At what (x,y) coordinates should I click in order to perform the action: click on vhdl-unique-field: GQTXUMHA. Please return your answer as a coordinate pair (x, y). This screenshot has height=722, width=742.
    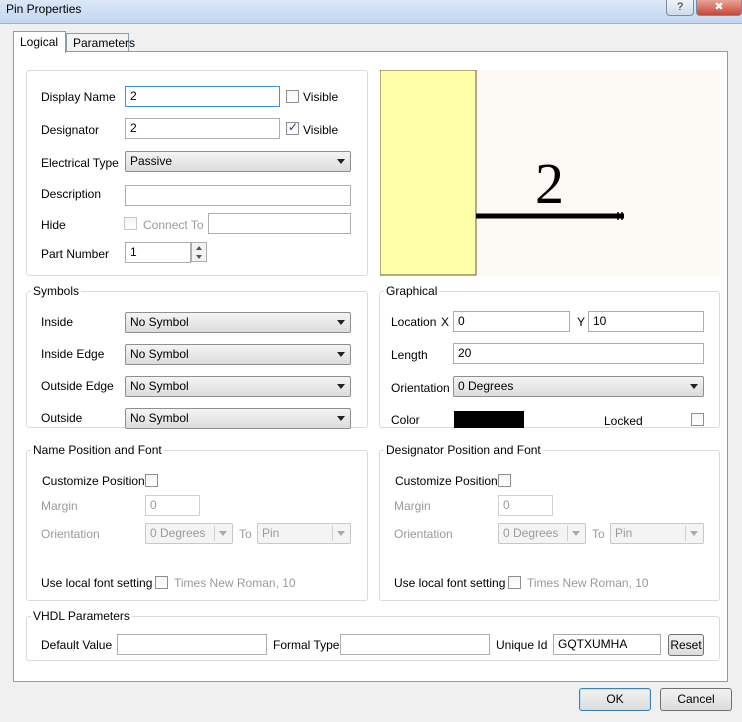
    Looking at the image, I should click on (607, 644).